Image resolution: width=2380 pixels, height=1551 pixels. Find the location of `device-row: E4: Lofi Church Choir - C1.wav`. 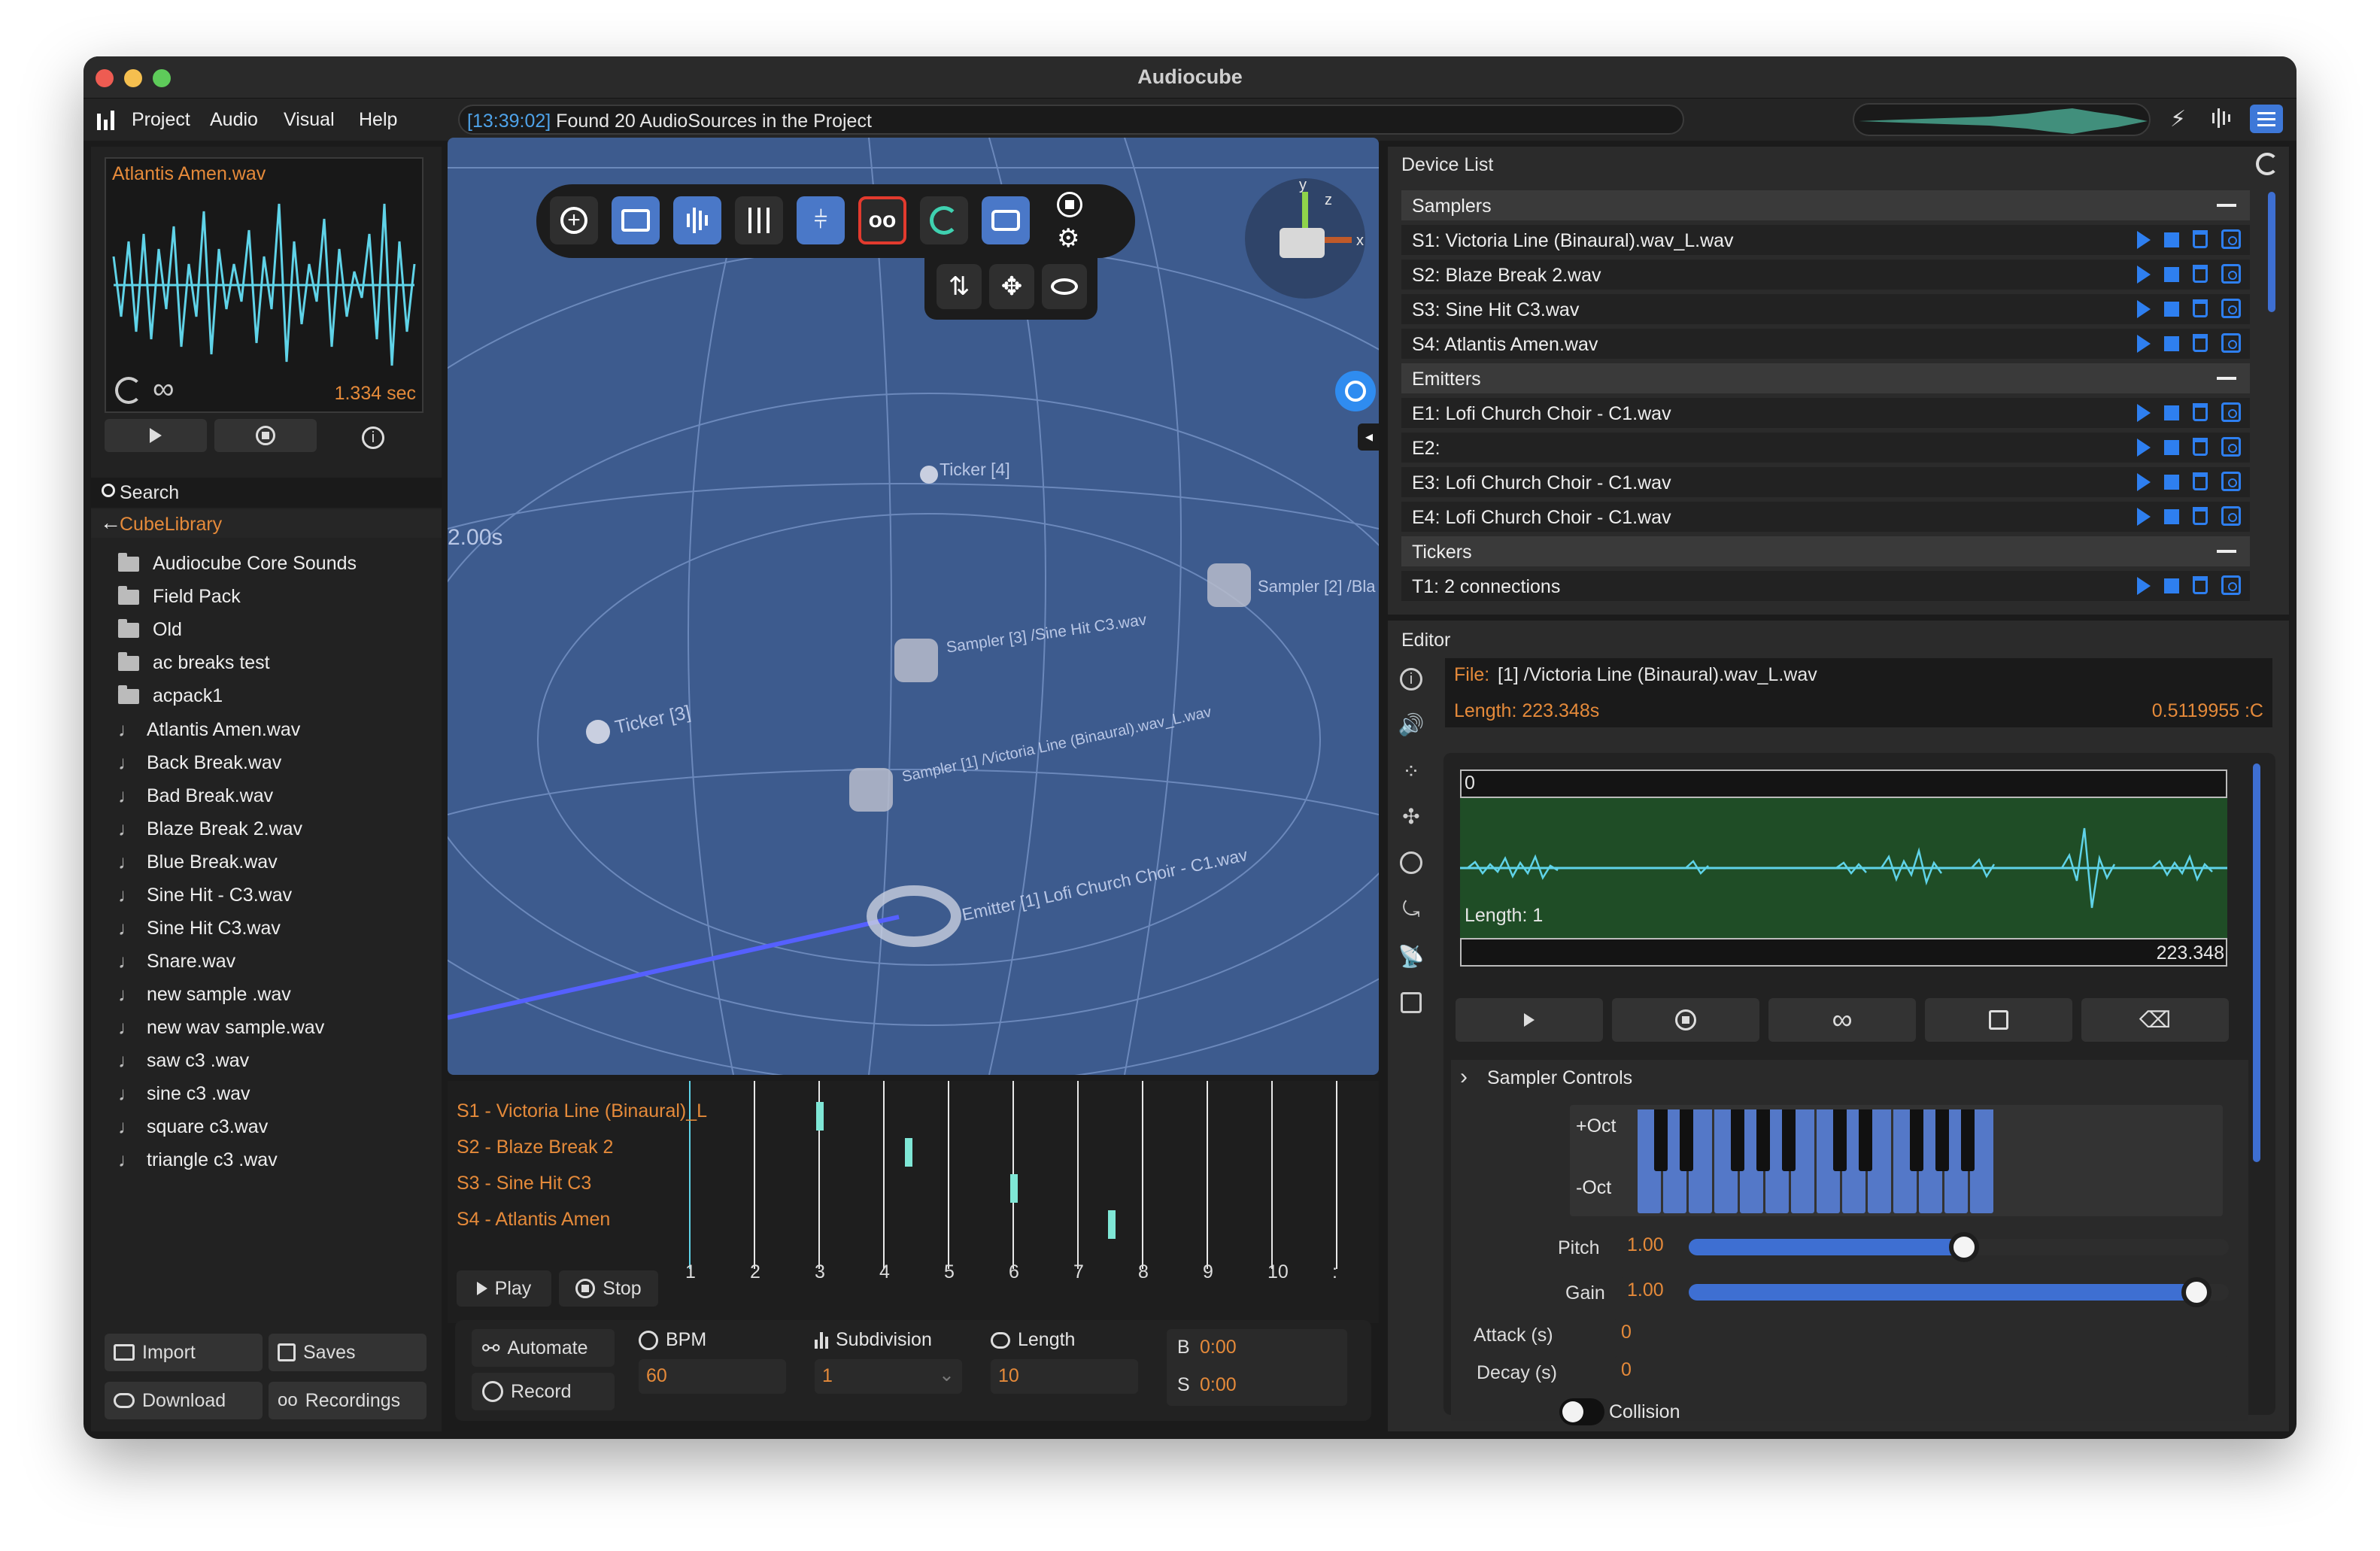

device-row: E4: Lofi Church Choir - C1.wav is located at coordinates (1825, 517).